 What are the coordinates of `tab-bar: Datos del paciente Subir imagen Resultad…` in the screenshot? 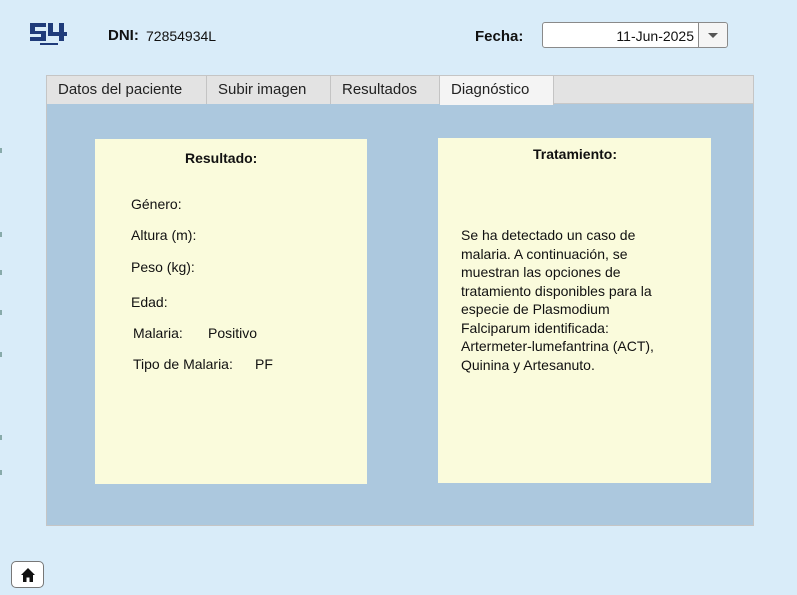 It's located at (400, 90).